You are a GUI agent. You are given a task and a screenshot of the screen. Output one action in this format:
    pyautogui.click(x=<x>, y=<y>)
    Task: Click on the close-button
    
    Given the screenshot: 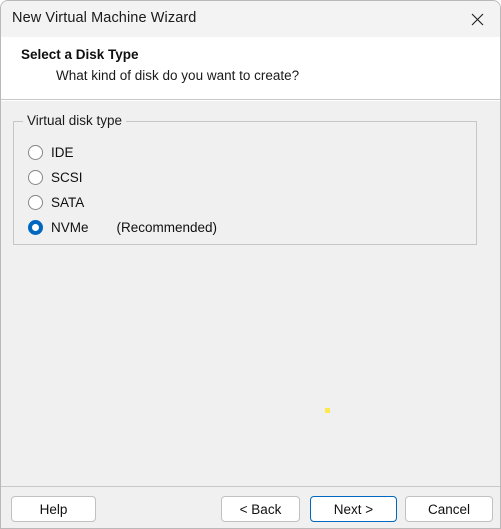 What is the action you would take?
    pyautogui.click(x=477, y=19)
    